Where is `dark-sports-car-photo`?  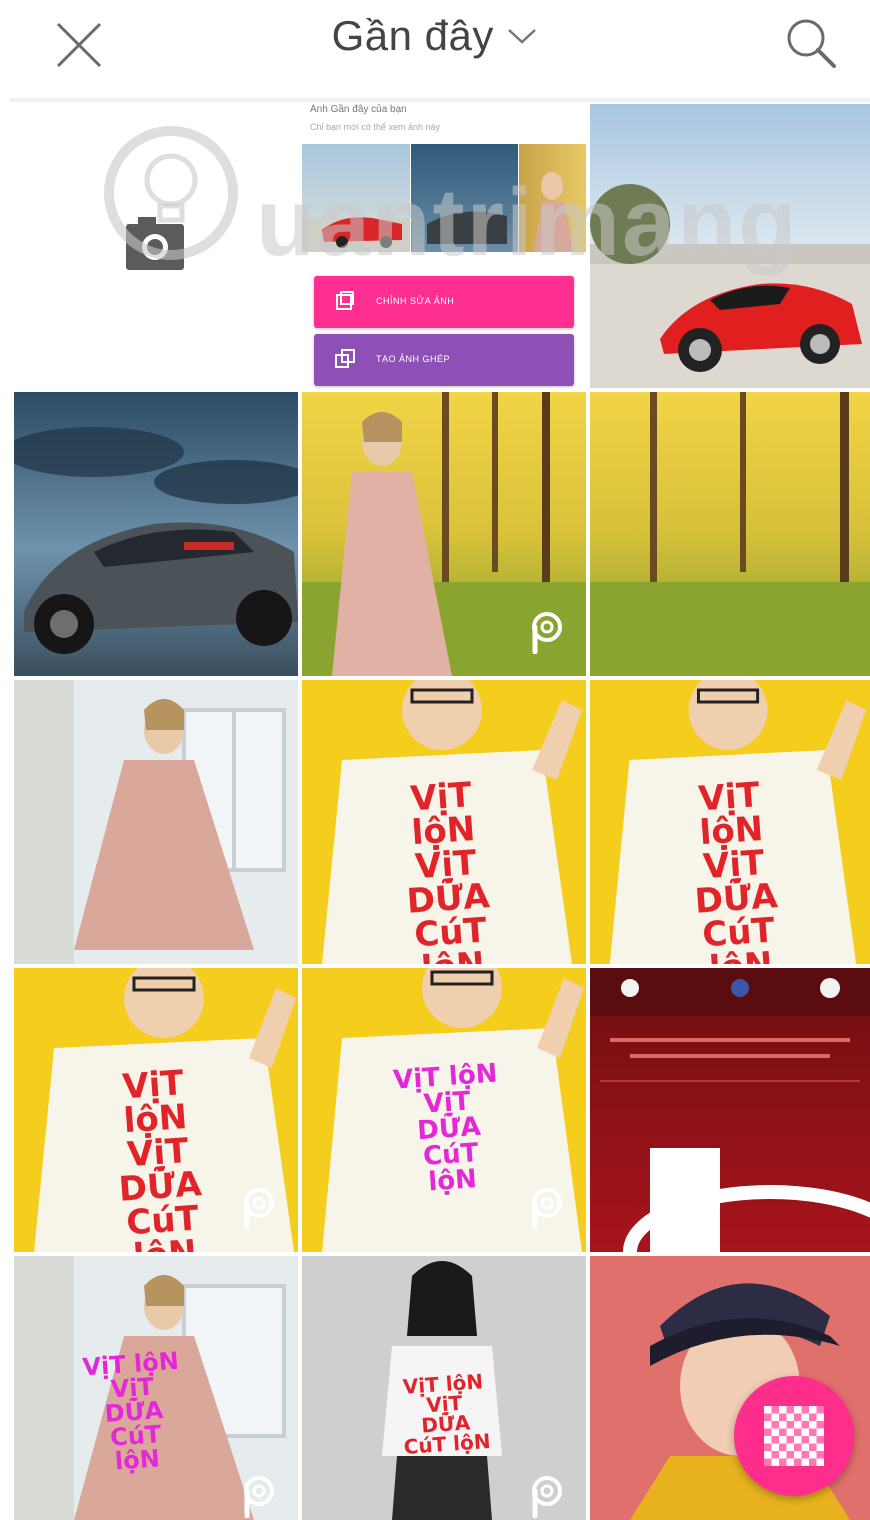
dark-sports-car-photo is located at coordinates (156, 534).